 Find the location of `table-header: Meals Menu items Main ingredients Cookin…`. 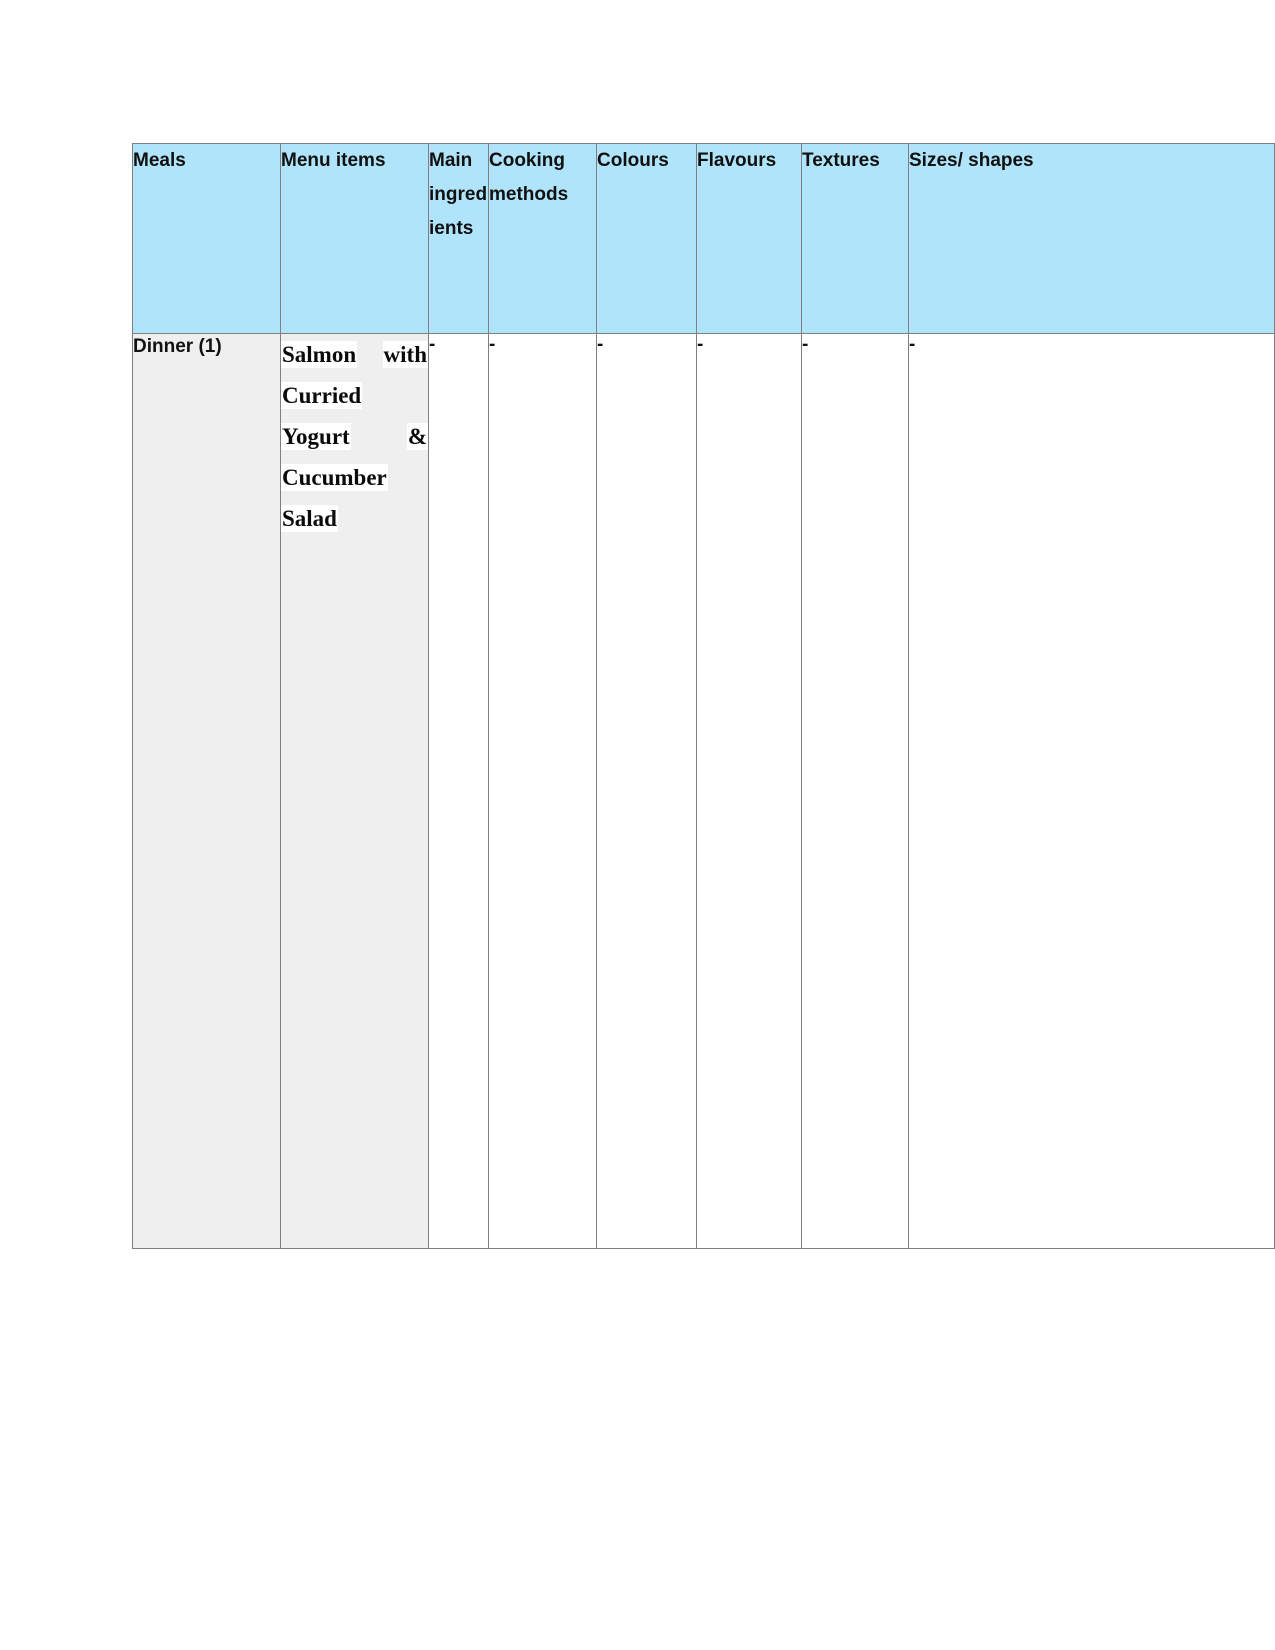

table-header: Meals Menu items Main ingredients Cookin… is located at coordinates (703, 238).